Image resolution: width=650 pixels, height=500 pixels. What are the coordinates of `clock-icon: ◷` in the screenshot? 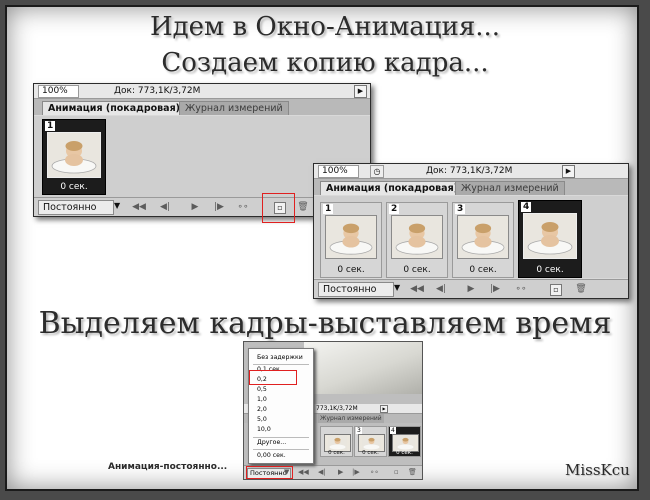 It's located at (377, 171).